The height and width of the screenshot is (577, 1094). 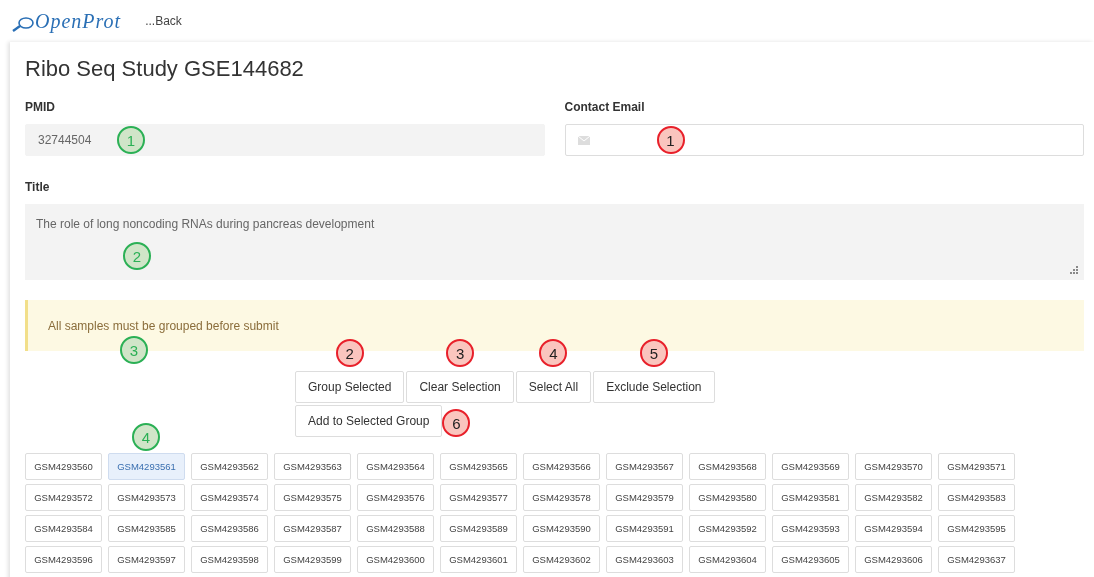 What do you see at coordinates (63, 497) in the screenshot?
I see `sample-button: GSM4293572` at bounding box center [63, 497].